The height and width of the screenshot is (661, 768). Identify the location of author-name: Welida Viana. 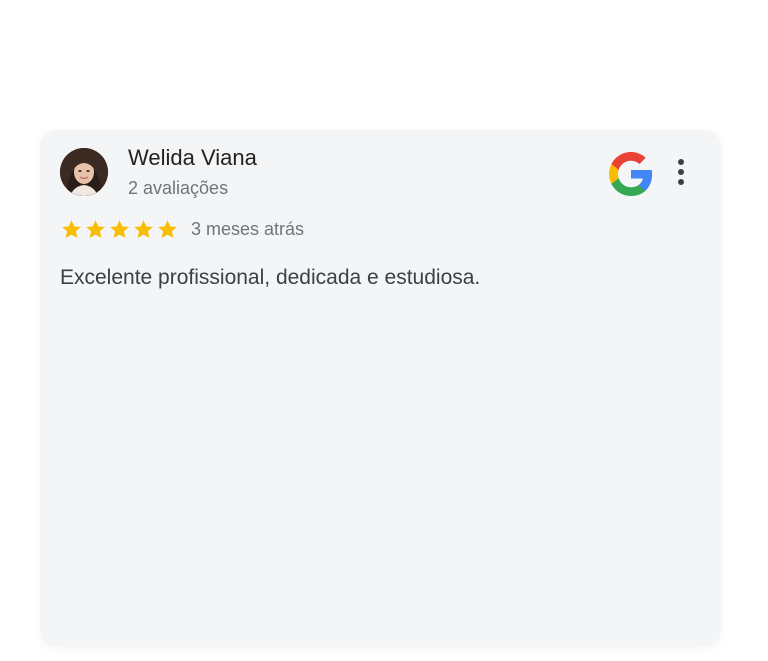
(192, 158).